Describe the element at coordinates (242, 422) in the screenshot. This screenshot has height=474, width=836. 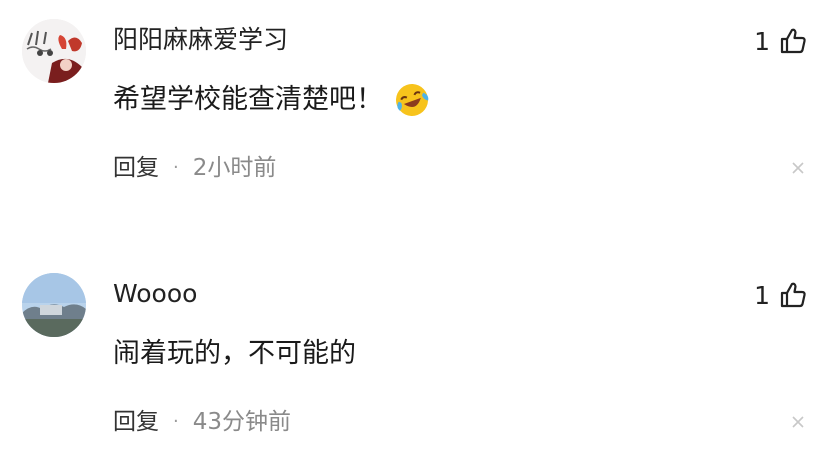
I see `comment-time: 43分钟前` at that location.